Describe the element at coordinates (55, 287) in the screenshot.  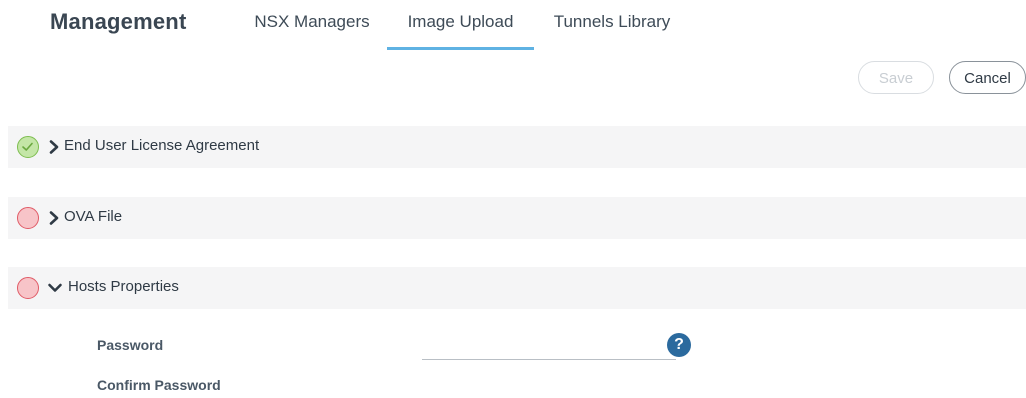
I see `chevron-down-icon` at that location.